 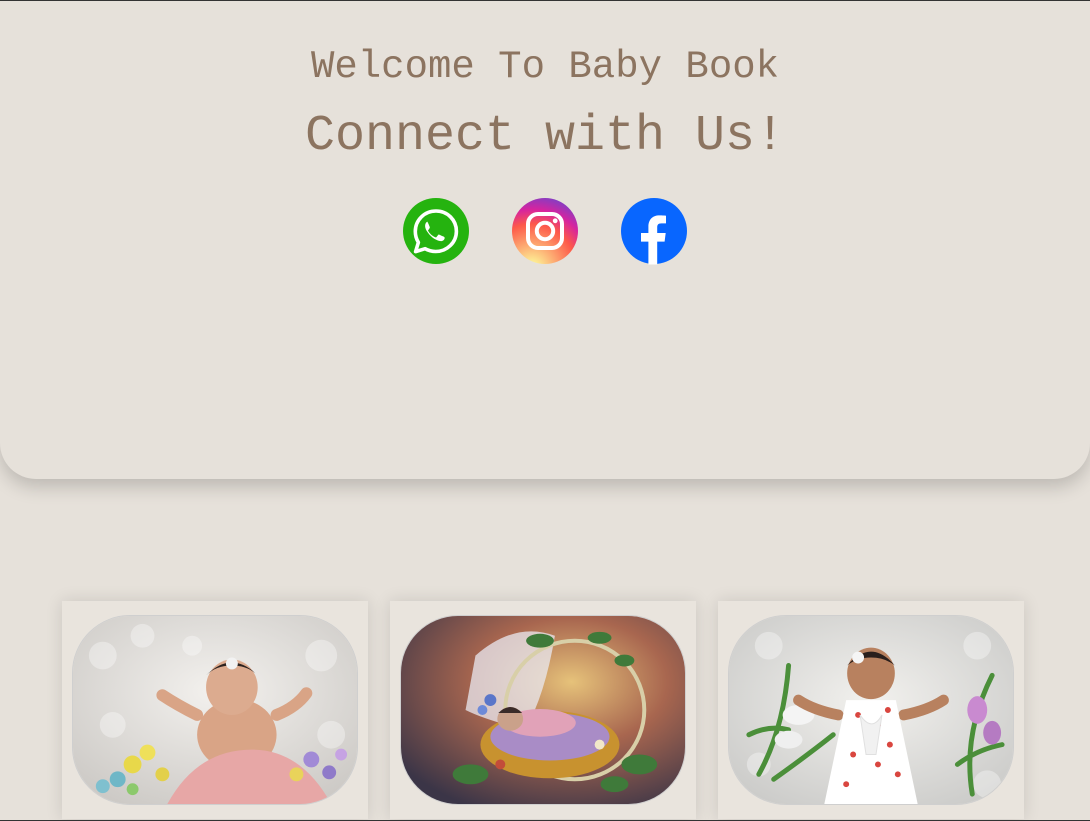 I want to click on social-links, so click(x=545, y=231).